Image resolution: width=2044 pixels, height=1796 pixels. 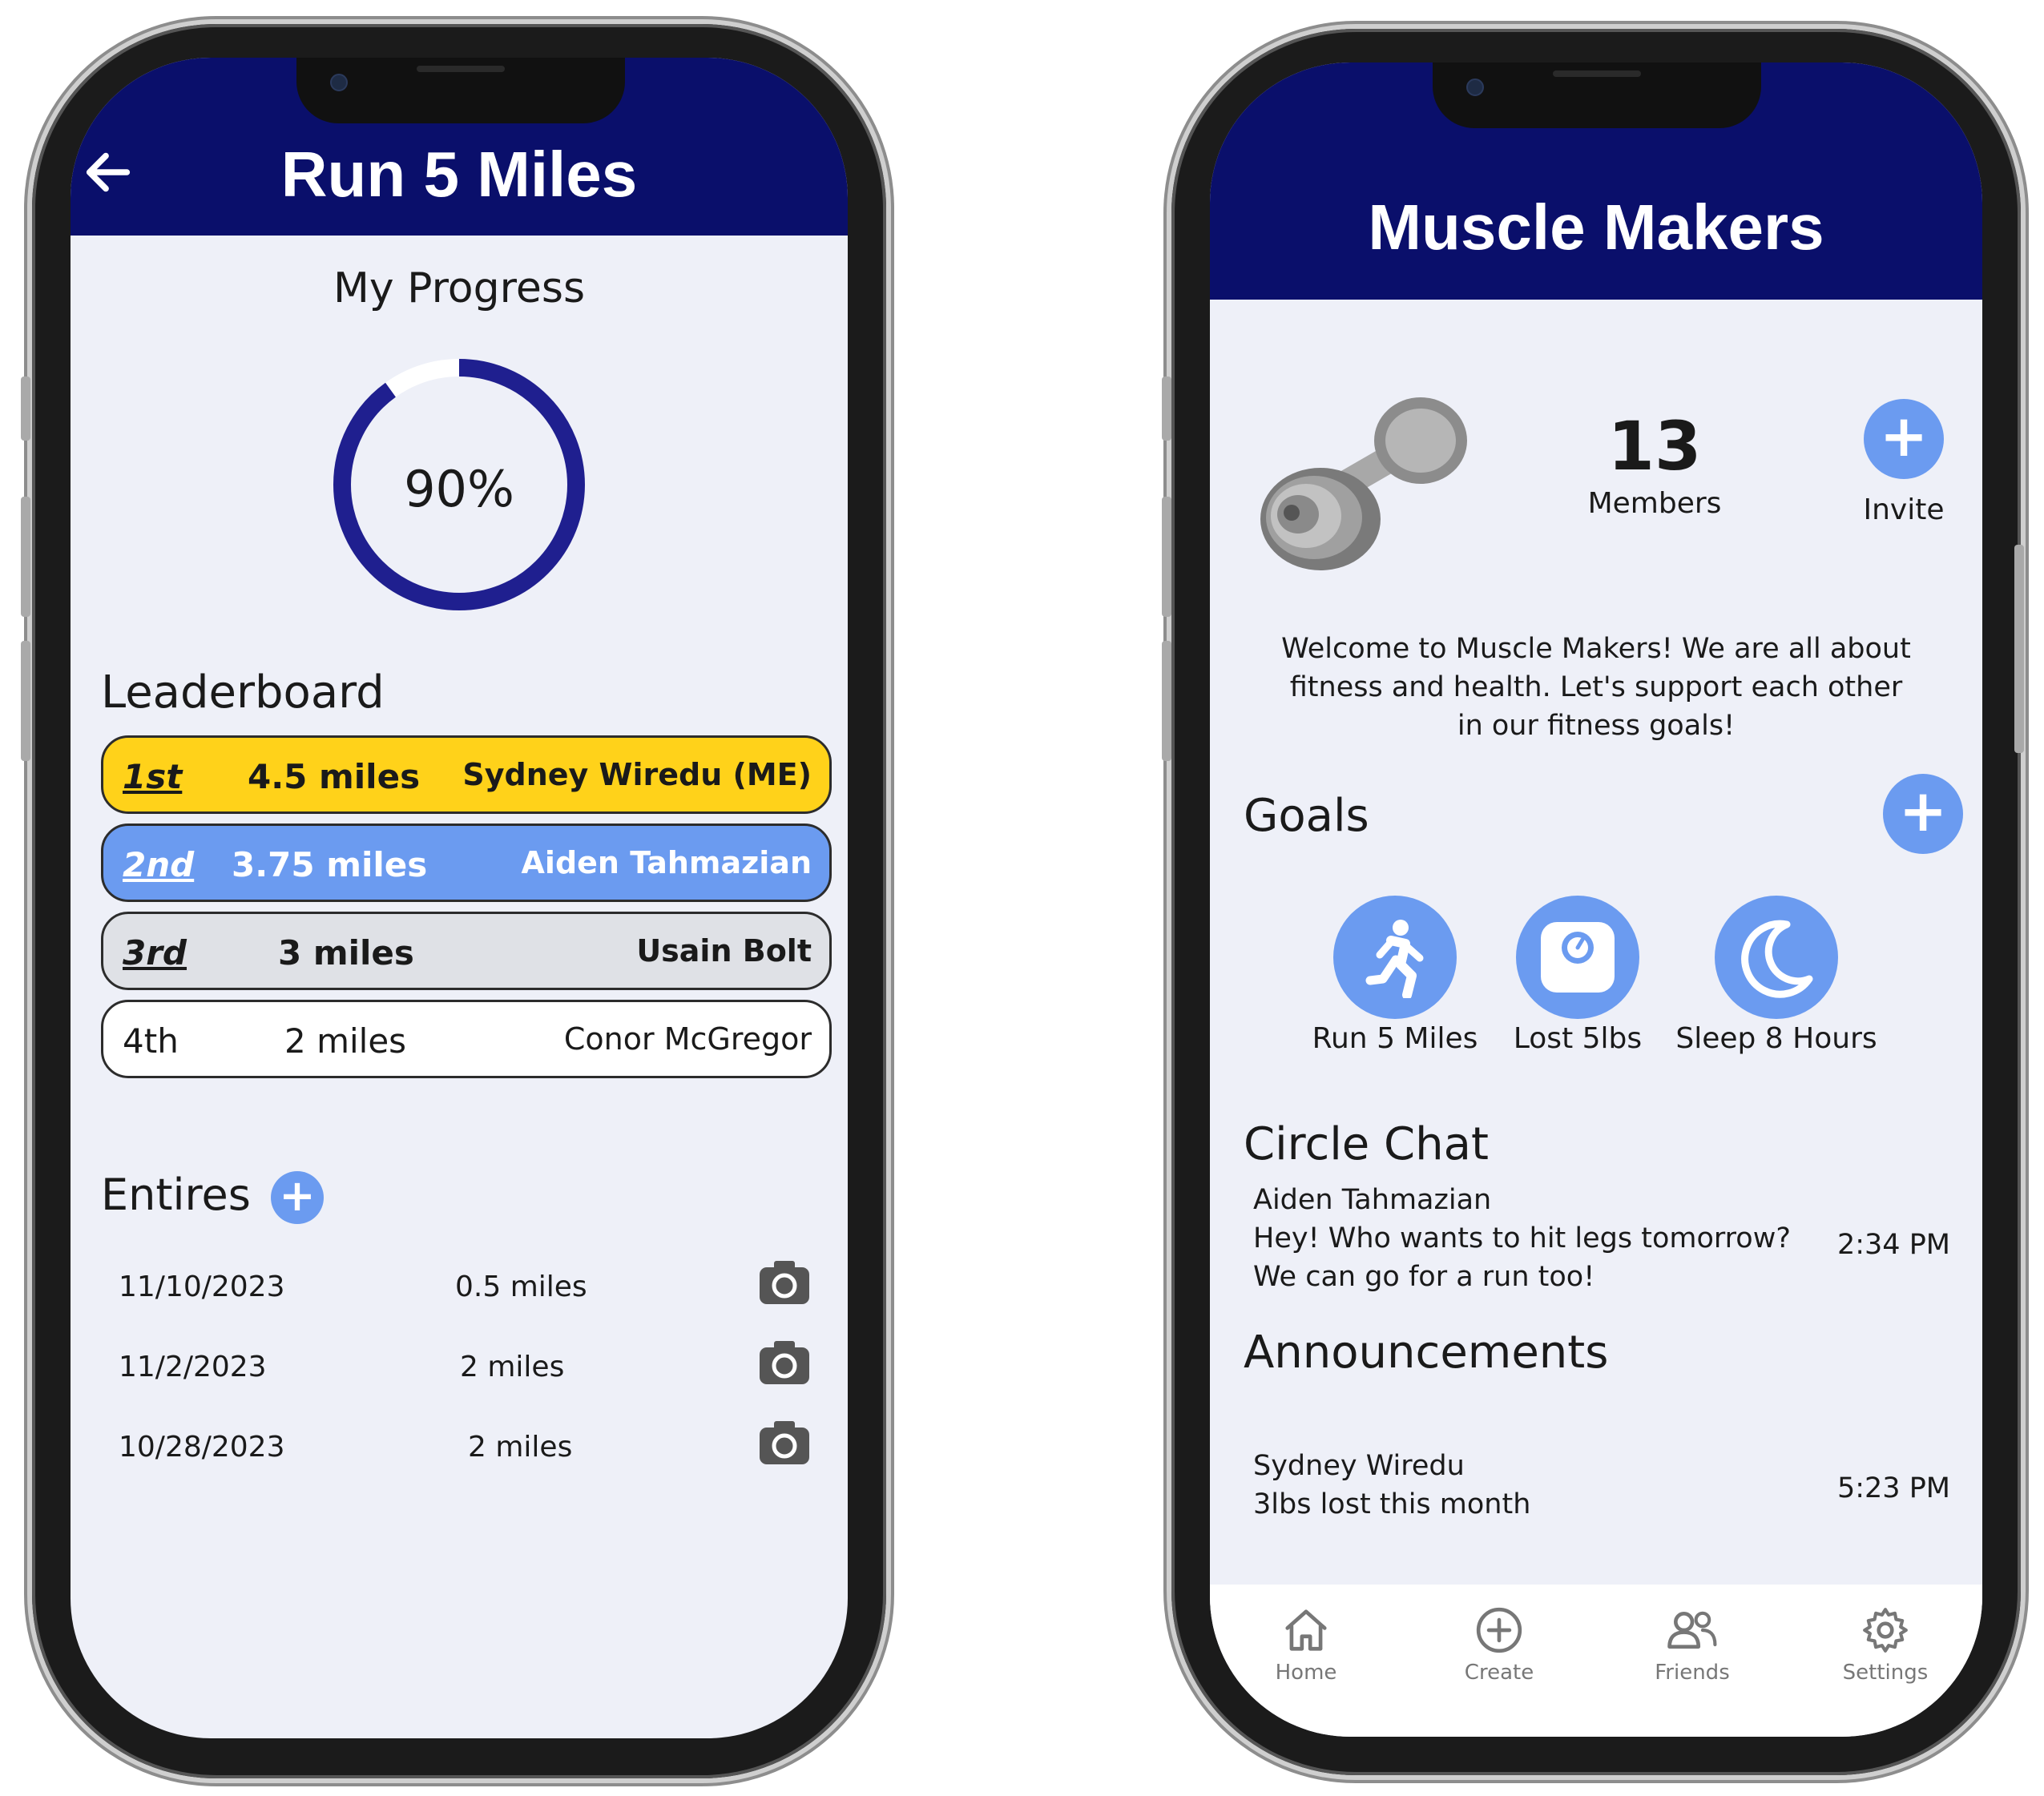 I want to click on chat-heading: Circle Chat, so click(x=1366, y=1144).